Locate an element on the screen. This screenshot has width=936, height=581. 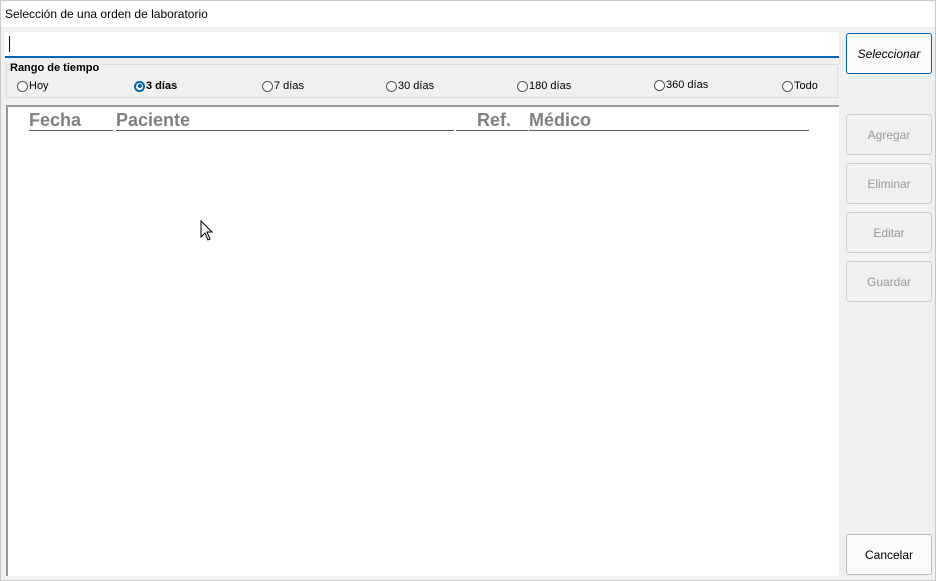
radio-7-dias: 7 días is located at coordinates (283, 86).